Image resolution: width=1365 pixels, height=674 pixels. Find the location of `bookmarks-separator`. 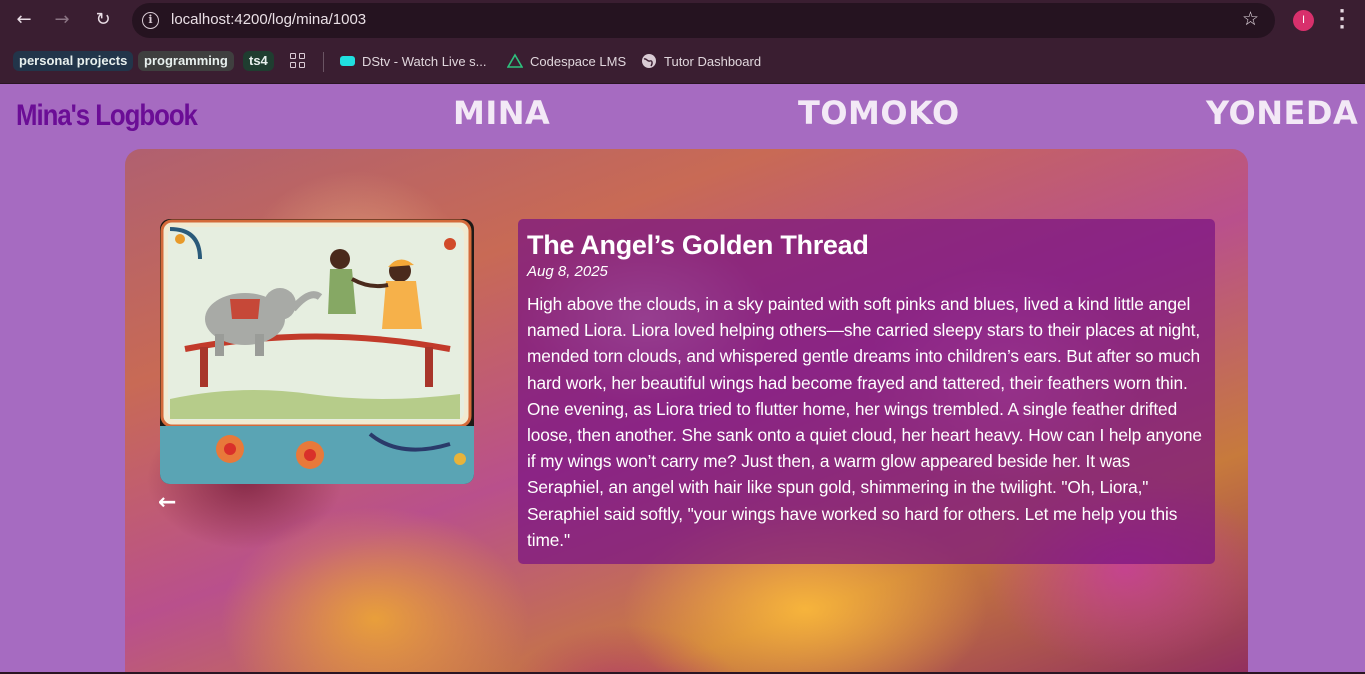

bookmarks-separator is located at coordinates (323, 62).